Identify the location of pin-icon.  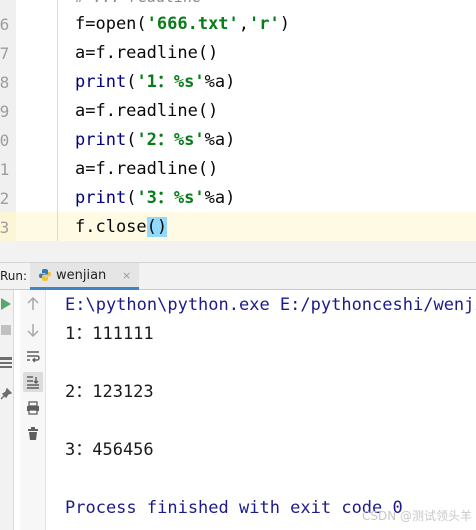
(8, 394).